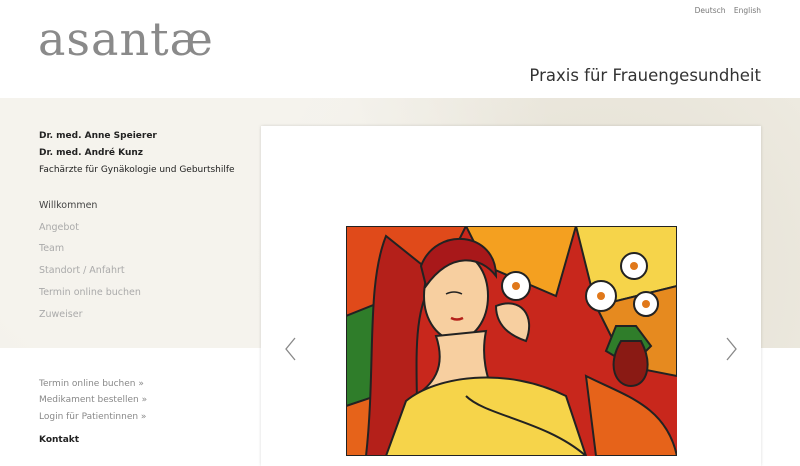 This screenshot has height=466, width=800. What do you see at coordinates (645, 75) in the screenshot?
I see `page-tagline: Praxis für Frauengesundheit` at bounding box center [645, 75].